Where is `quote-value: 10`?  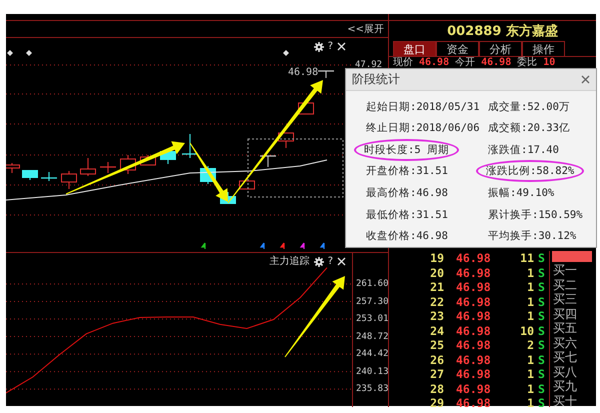 quote-value: 10 is located at coordinates (549, 63).